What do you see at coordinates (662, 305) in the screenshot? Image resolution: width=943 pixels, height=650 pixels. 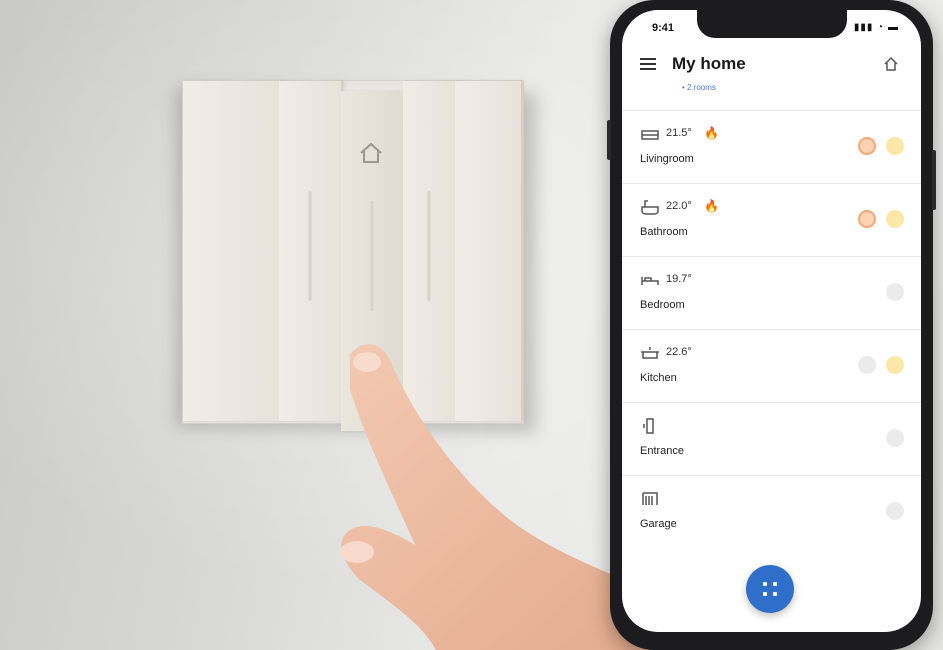 I see `room-name: Bedroom` at bounding box center [662, 305].